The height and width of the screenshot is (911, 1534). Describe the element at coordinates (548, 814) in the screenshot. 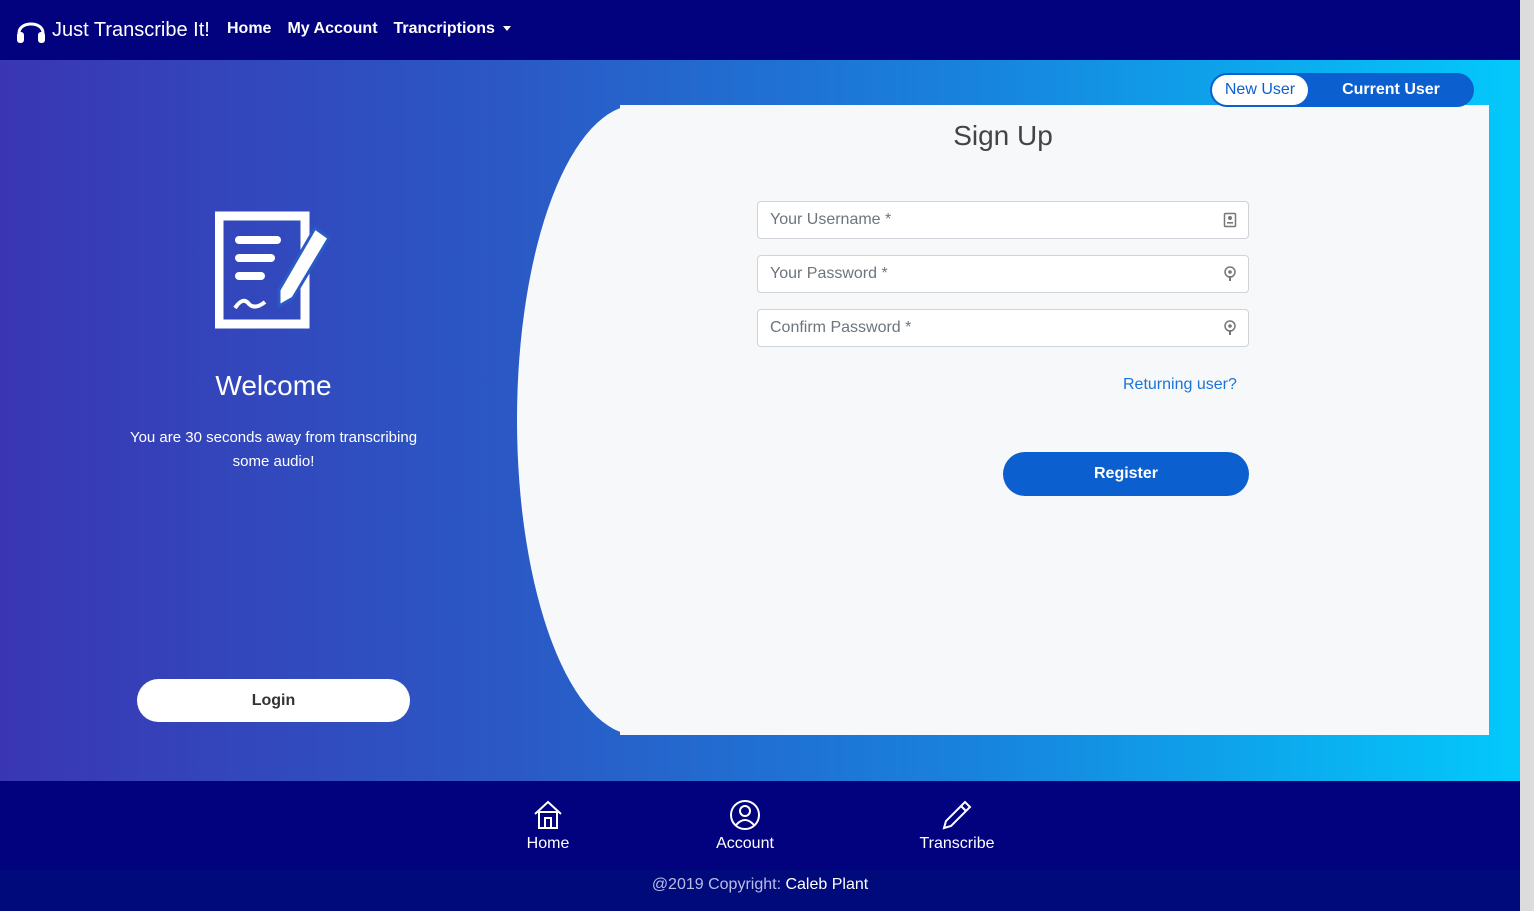

I see `home-icon` at that location.